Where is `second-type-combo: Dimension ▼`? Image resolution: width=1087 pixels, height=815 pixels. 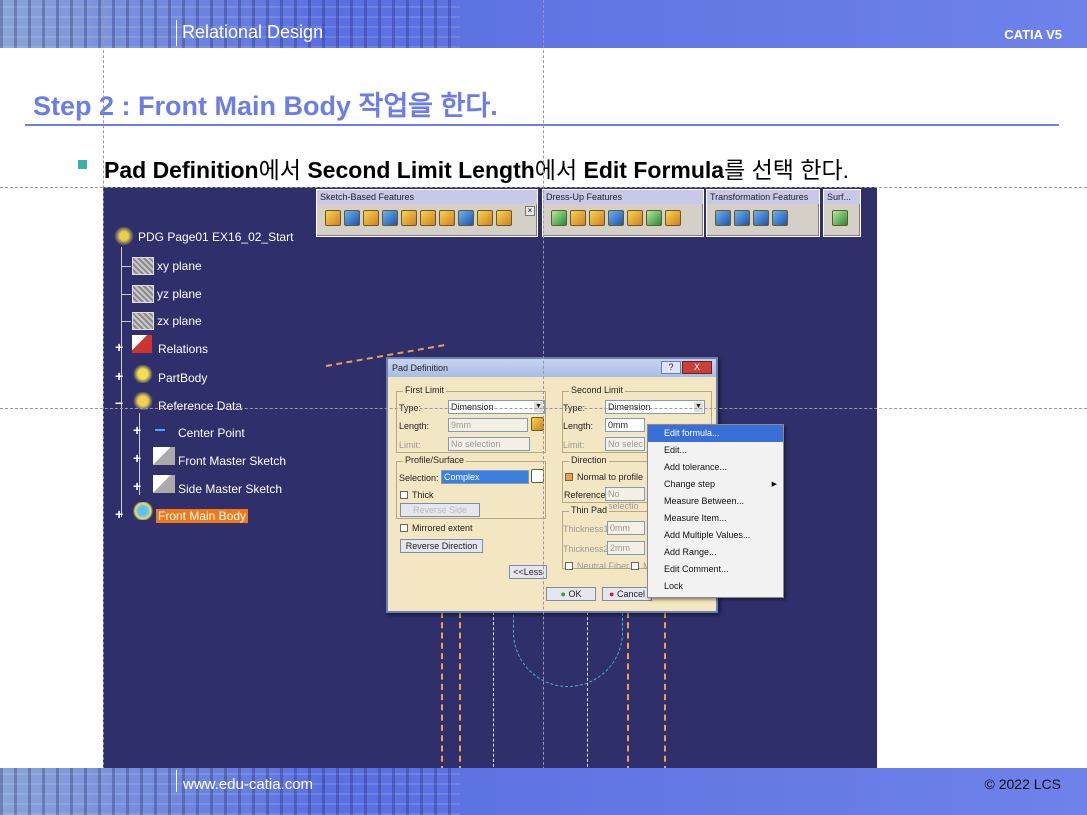 second-type-combo: Dimension ▼ is located at coordinates (655, 407).